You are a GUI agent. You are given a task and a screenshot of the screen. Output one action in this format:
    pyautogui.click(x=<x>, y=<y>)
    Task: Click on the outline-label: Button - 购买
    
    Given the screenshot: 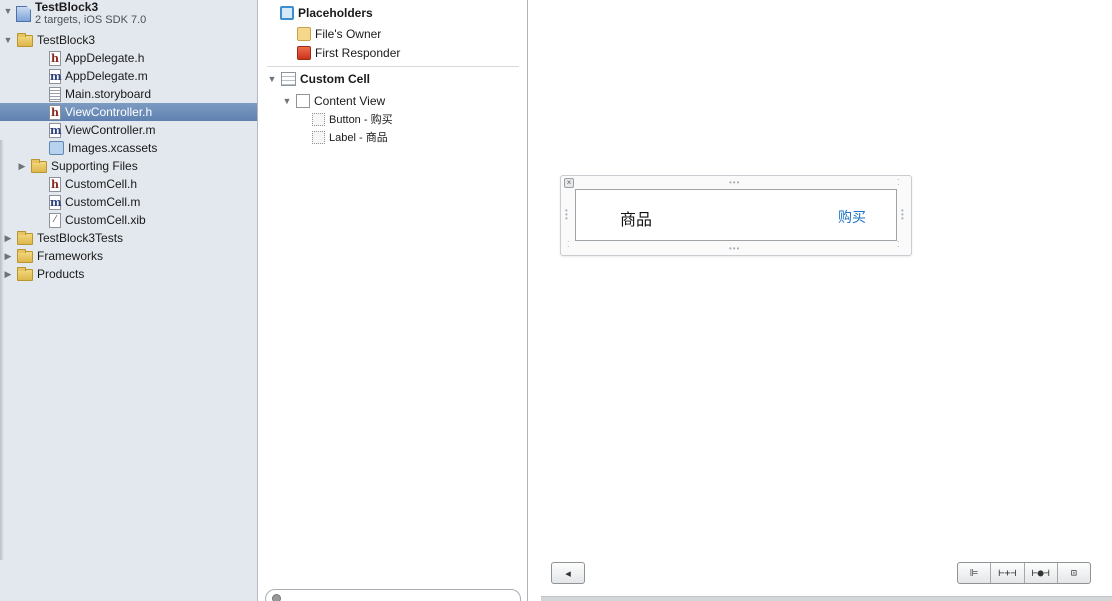 What is the action you would take?
    pyautogui.click(x=361, y=120)
    